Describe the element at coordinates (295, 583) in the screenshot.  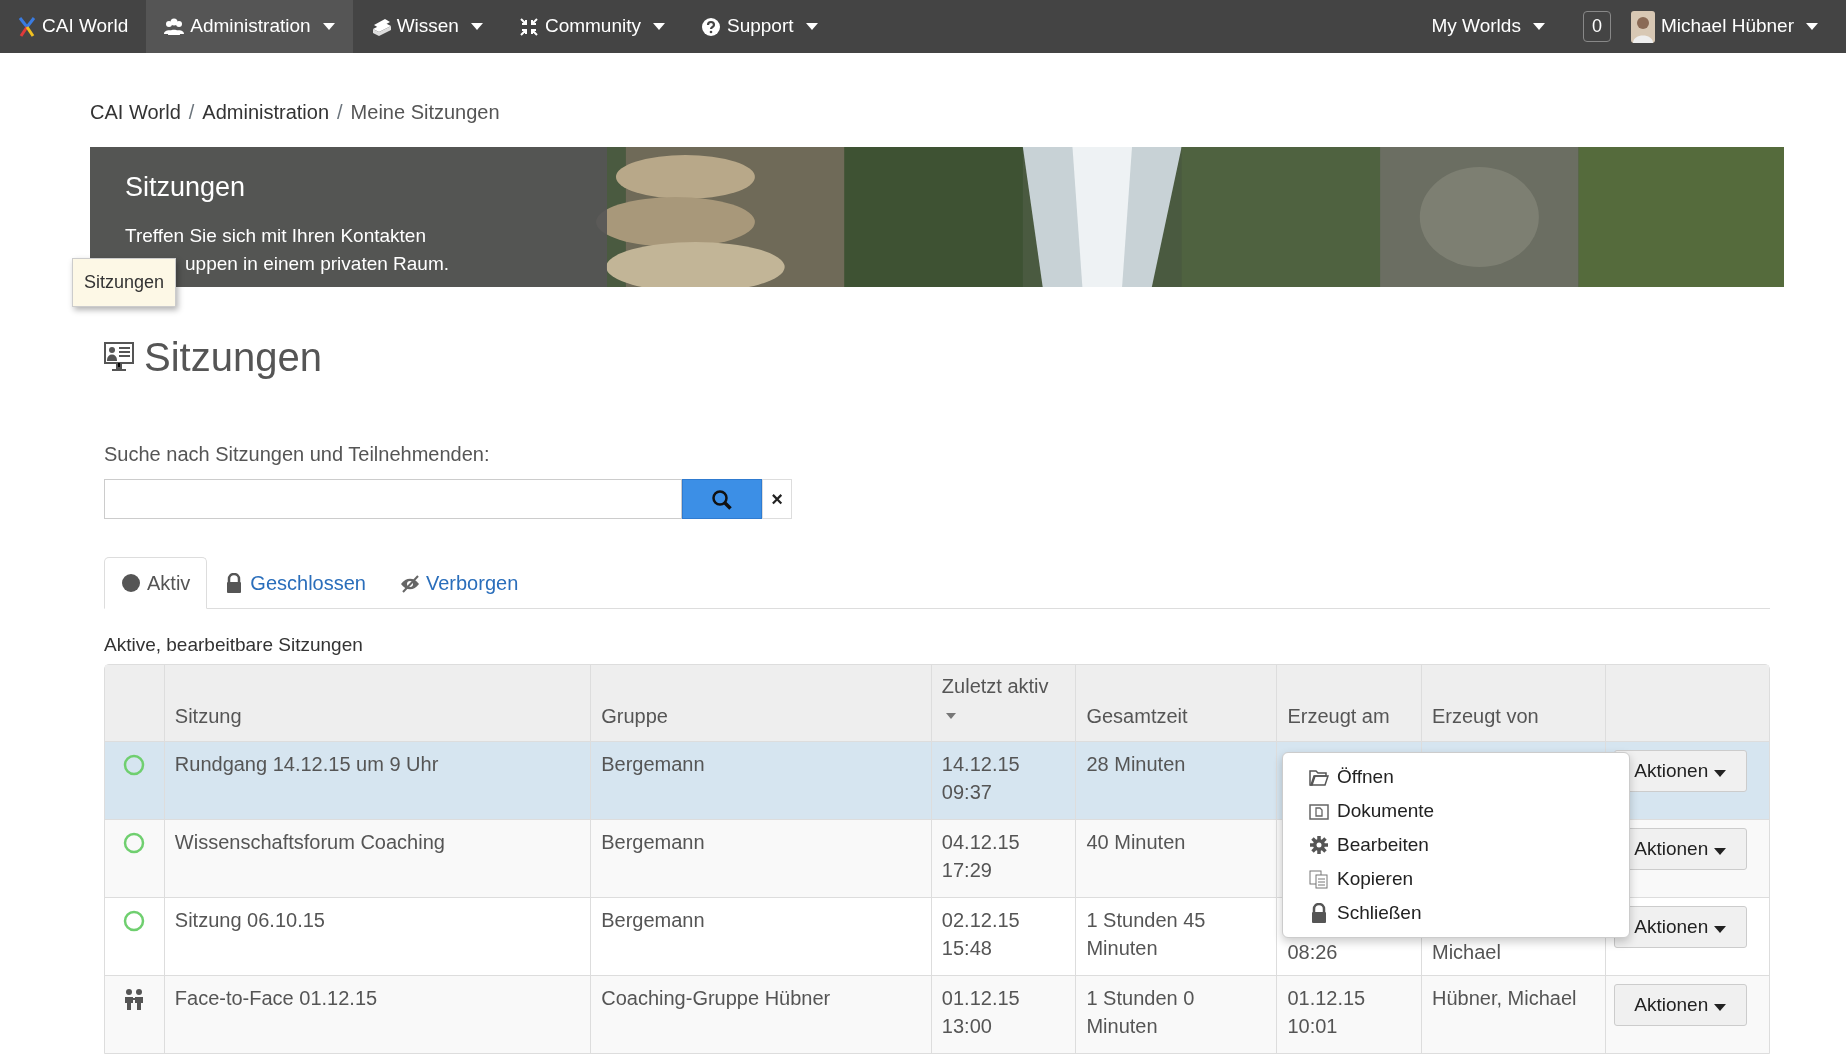
I see `tab: Geschlossen` at that location.